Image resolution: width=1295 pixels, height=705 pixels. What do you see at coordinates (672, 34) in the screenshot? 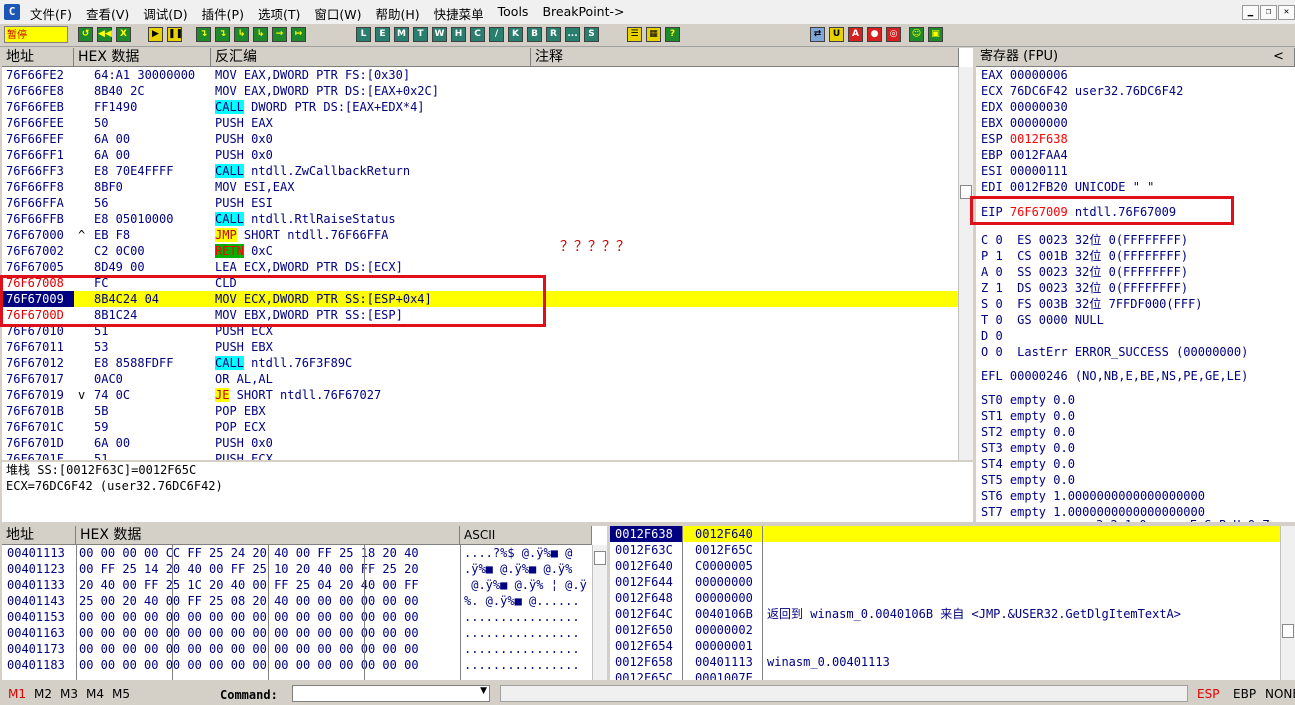
I see `toolbar-button: ?` at bounding box center [672, 34].